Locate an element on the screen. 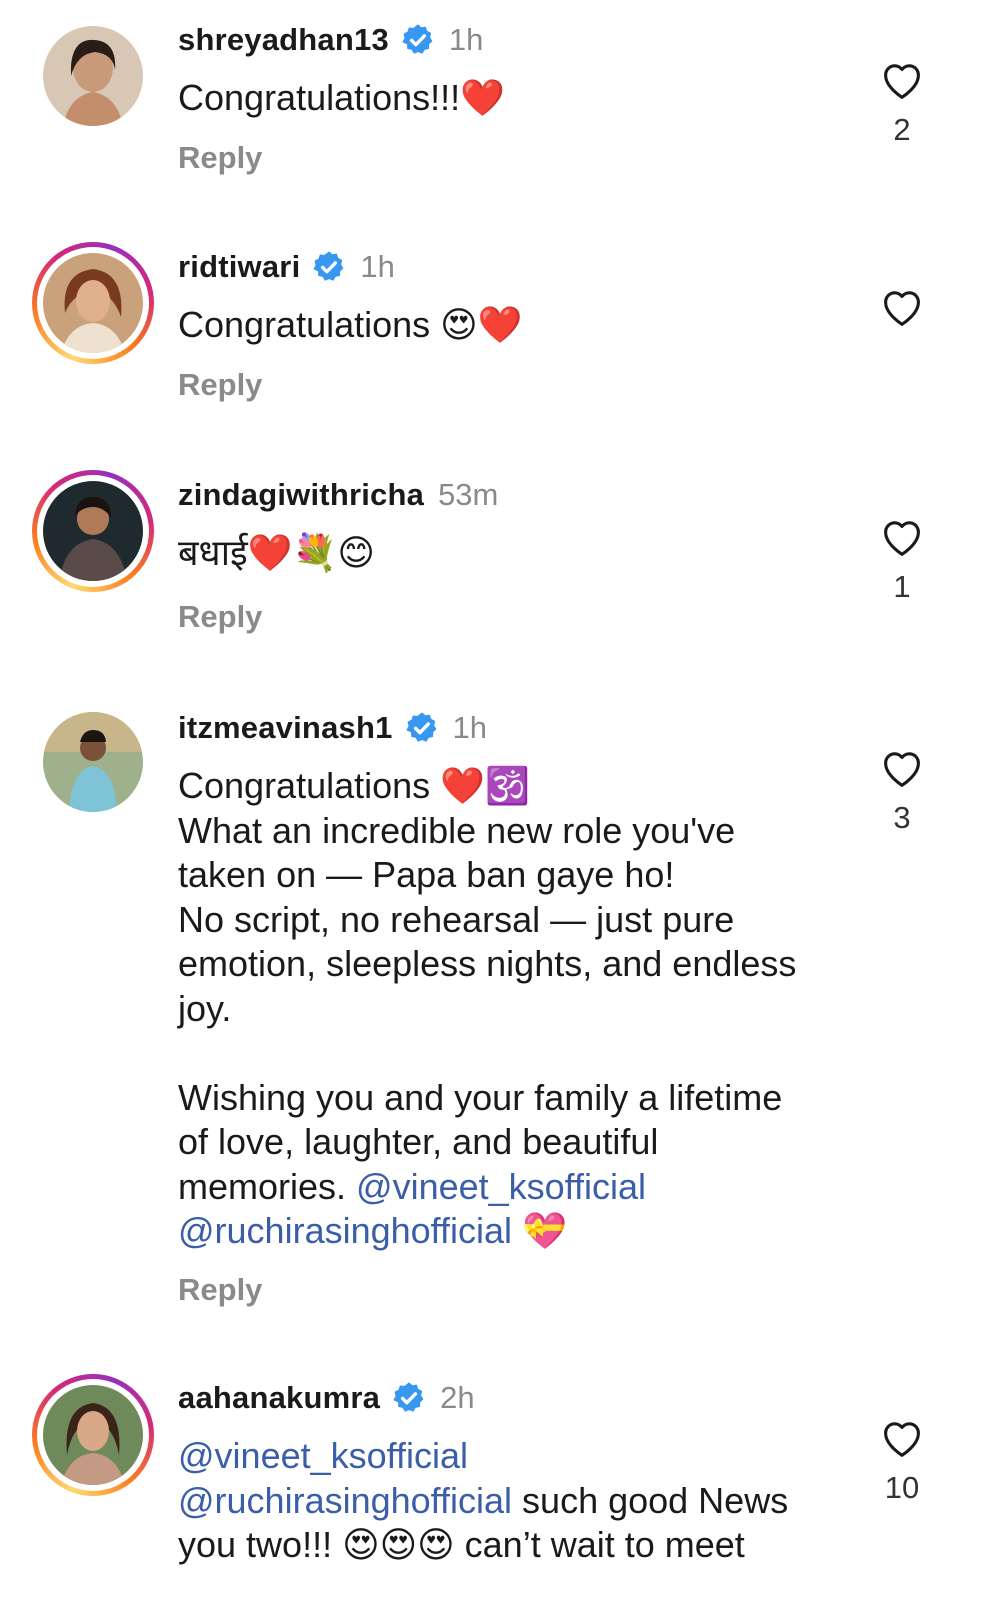 This screenshot has height=1600, width=998. like-count: 1 is located at coordinates (902, 586).